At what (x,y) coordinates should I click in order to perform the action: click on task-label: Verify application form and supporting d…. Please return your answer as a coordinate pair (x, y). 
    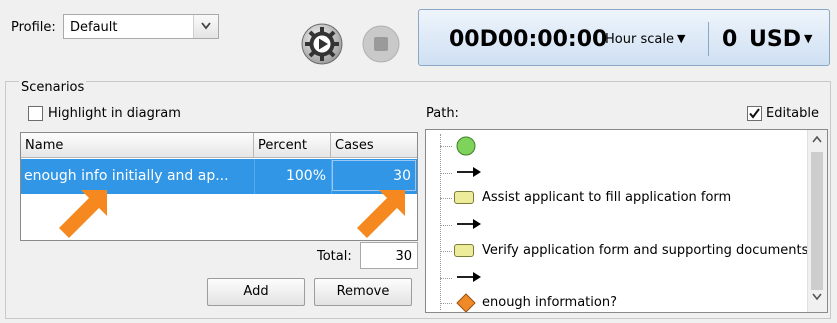
    Looking at the image, I should click on (645, 250).